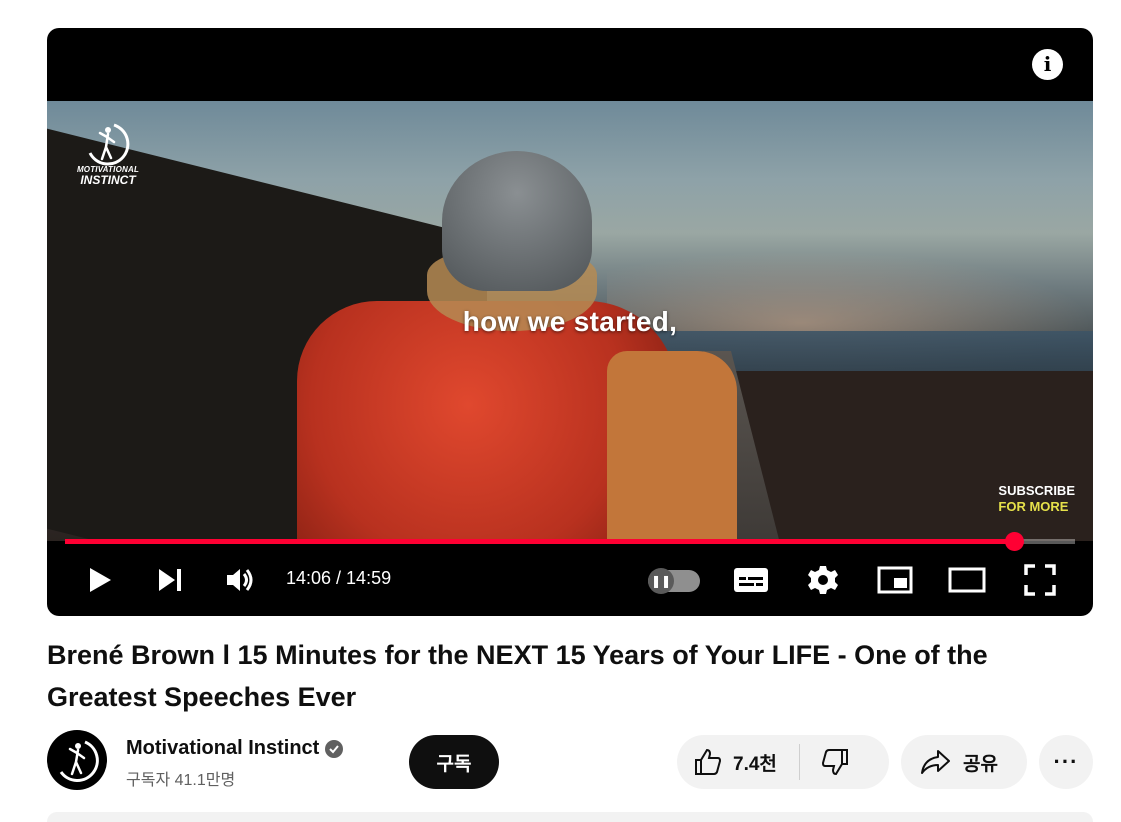  What do you see at coordinates (570, 580) in the screenshot?
I see `player-controls: 14:06 / 14:59 ❚❚` at bounding box center [570, 580].